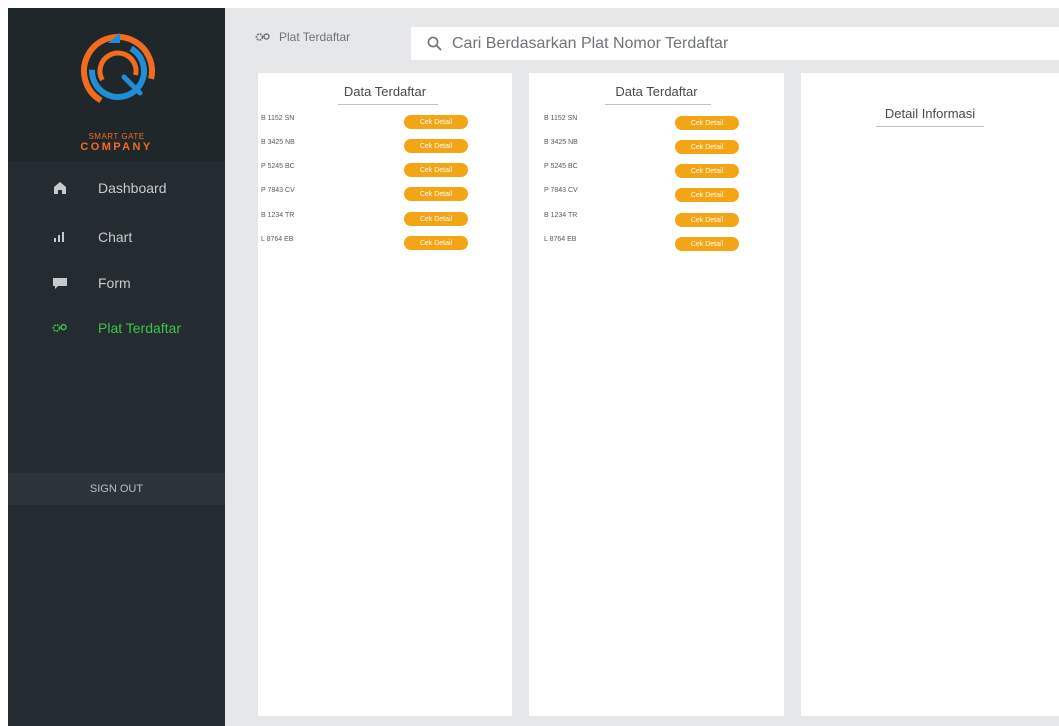  I want to click on breadcrumb: Plat Terdaftar, so click(302, 37).